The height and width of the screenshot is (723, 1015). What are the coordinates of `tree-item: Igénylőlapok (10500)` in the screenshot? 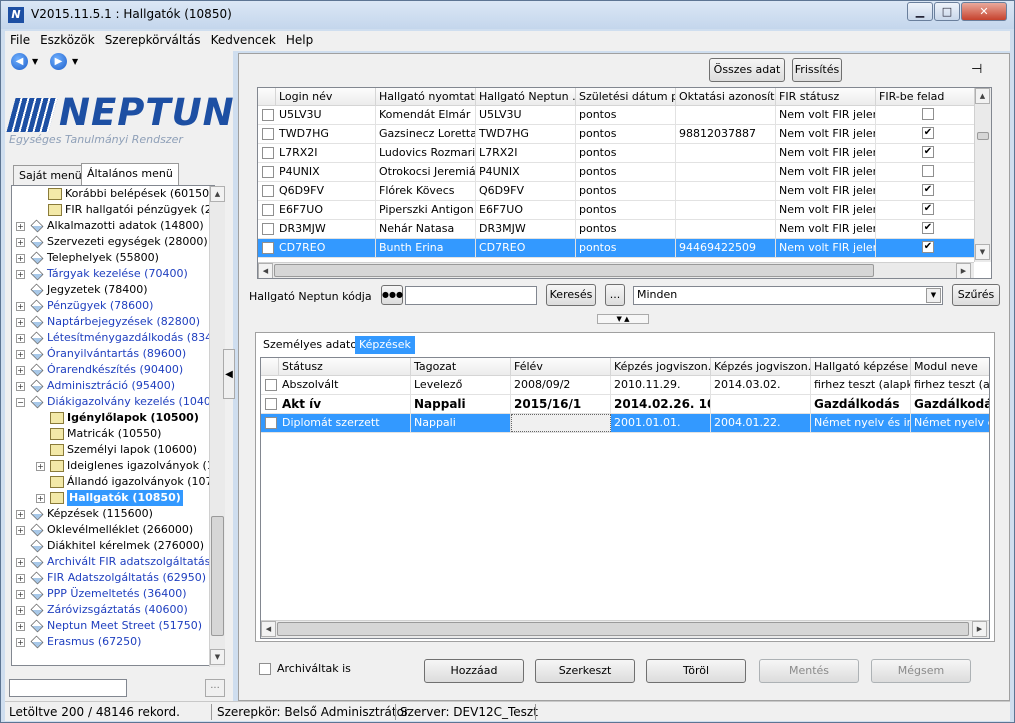 It's located at (113, 418).